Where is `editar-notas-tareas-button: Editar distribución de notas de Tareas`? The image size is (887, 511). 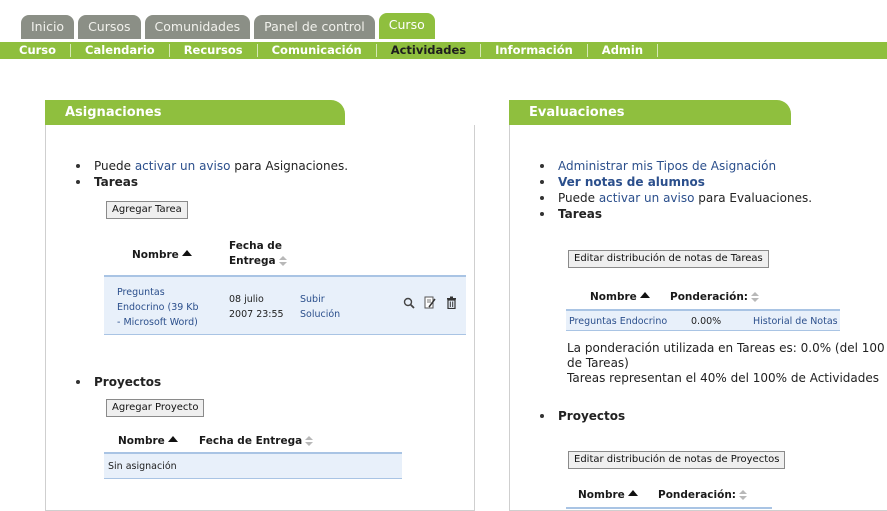
editar-notas-tareas-button: Editar distribución de notas de Tareas is located at coordinates (668, 259).